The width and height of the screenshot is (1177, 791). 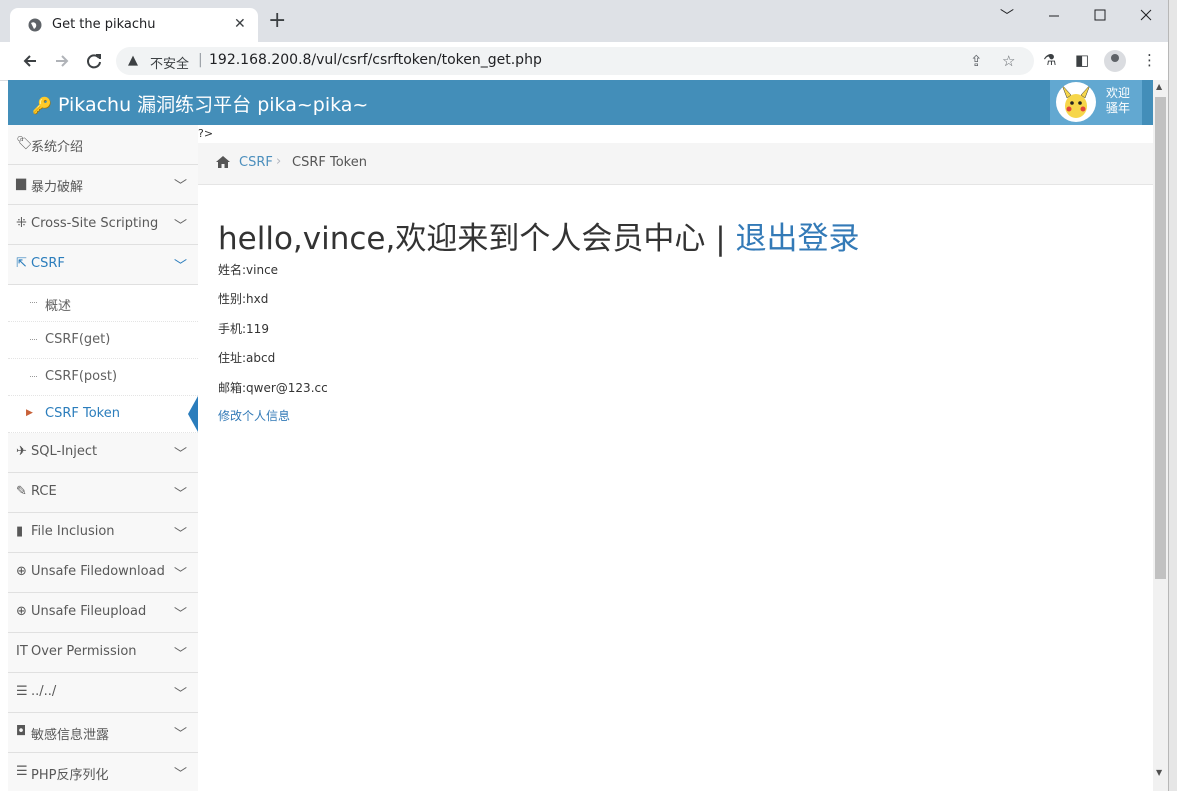 What do you see at coordinates (22, 771) in the screenshot?
I see `align-justify-icon: ☰` at bounding box center [22, 771].